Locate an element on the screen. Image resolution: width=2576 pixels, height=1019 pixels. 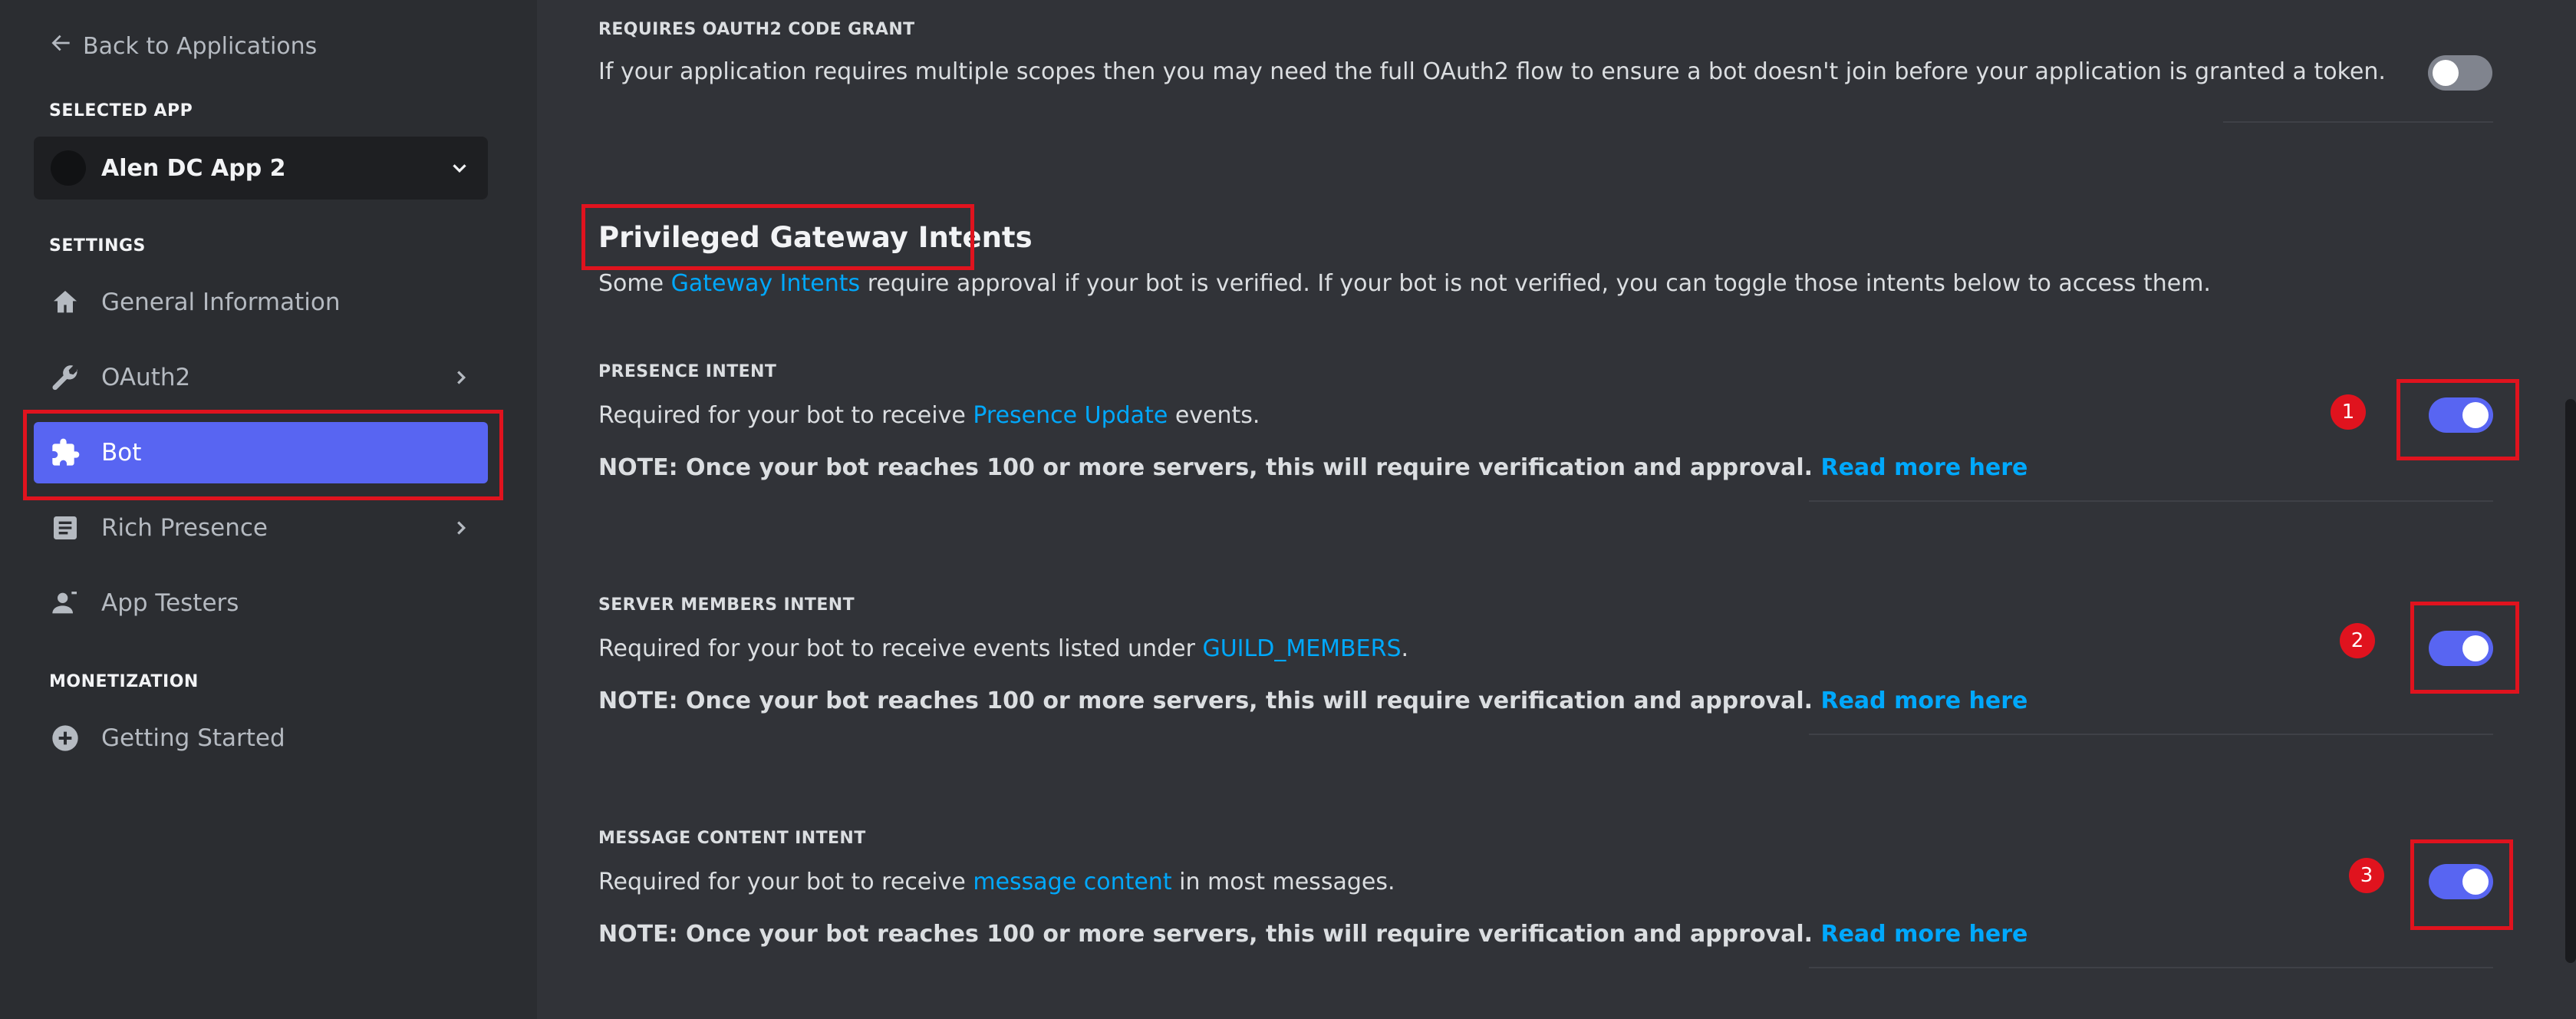
document-icon is located at coordinates (65, 528).